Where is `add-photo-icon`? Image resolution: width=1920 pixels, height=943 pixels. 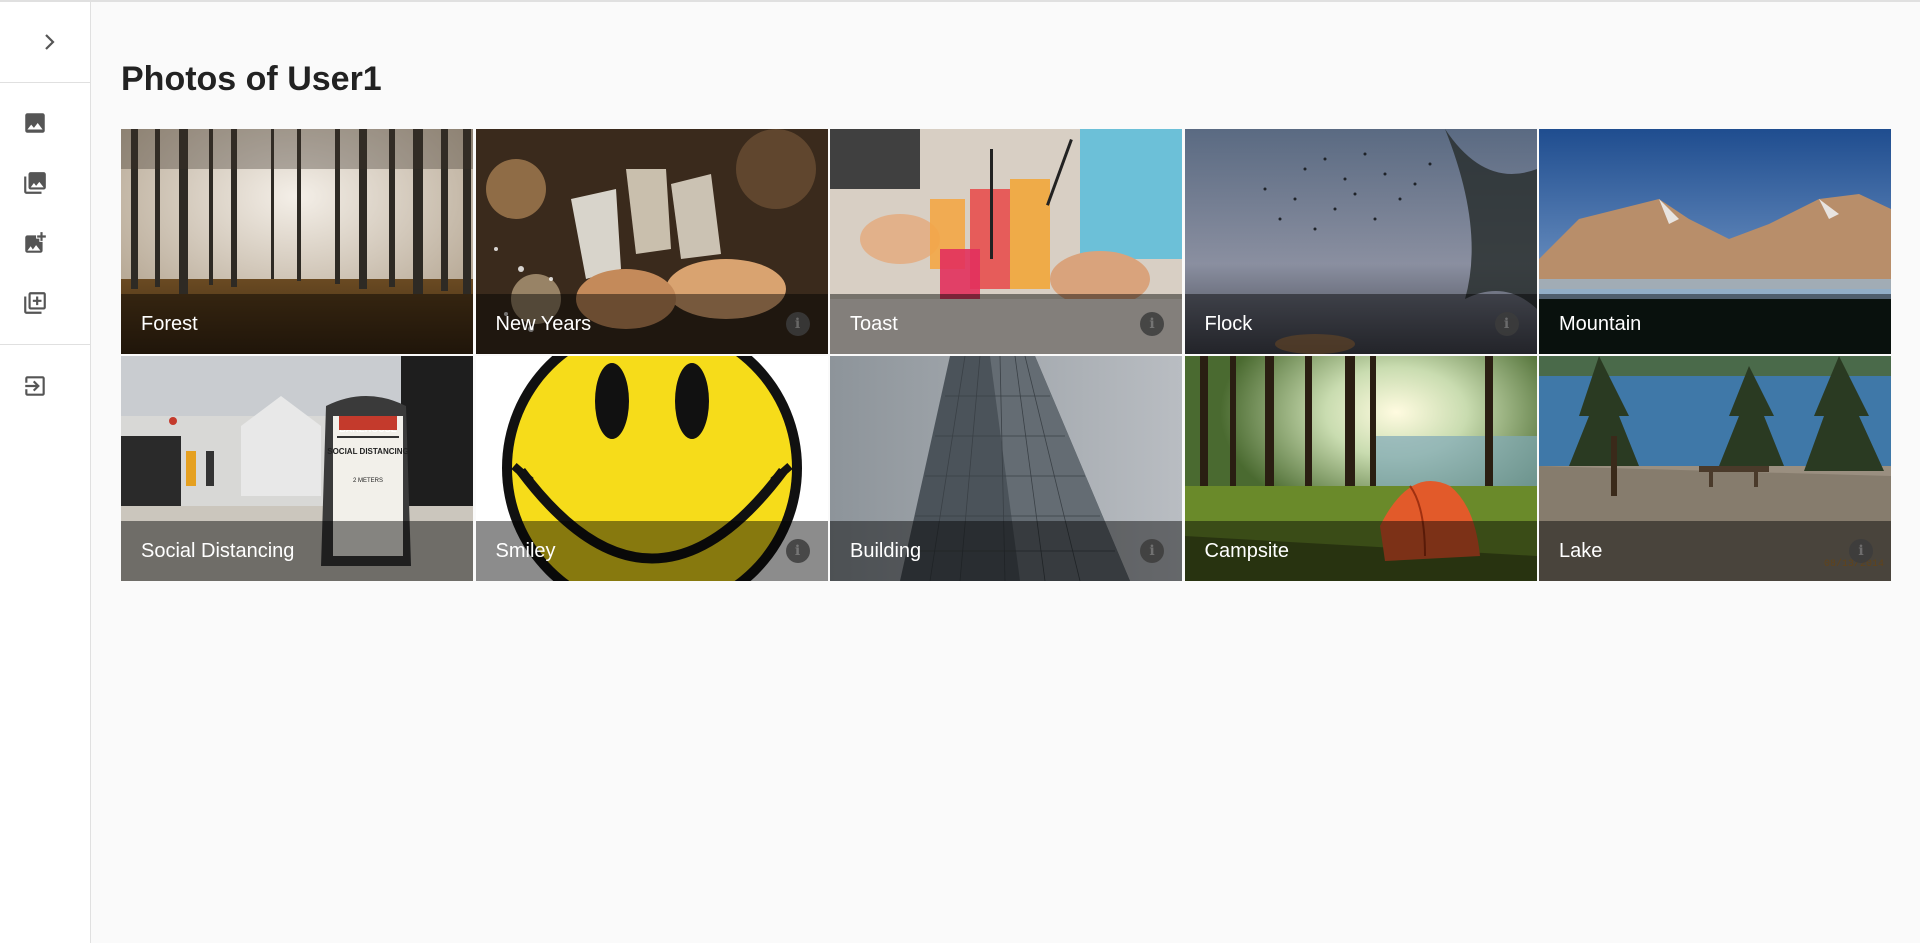 add-photo-icon is located at coordinates (35, 242).